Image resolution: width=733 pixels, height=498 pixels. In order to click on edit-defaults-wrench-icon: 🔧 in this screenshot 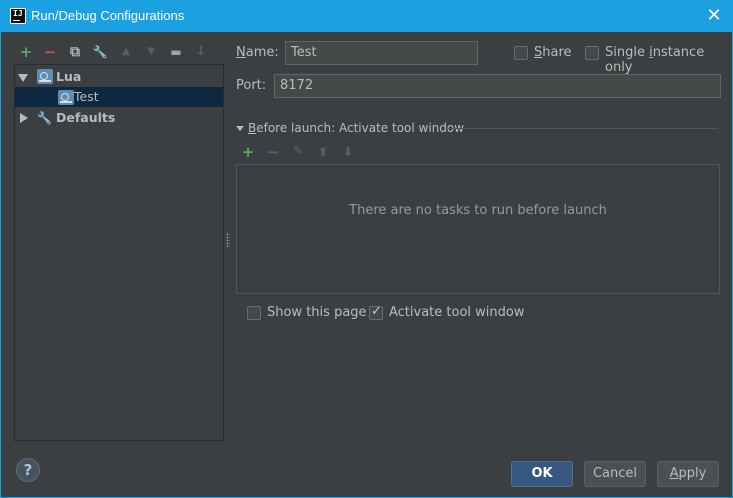, I will do `click(100, 52)`.